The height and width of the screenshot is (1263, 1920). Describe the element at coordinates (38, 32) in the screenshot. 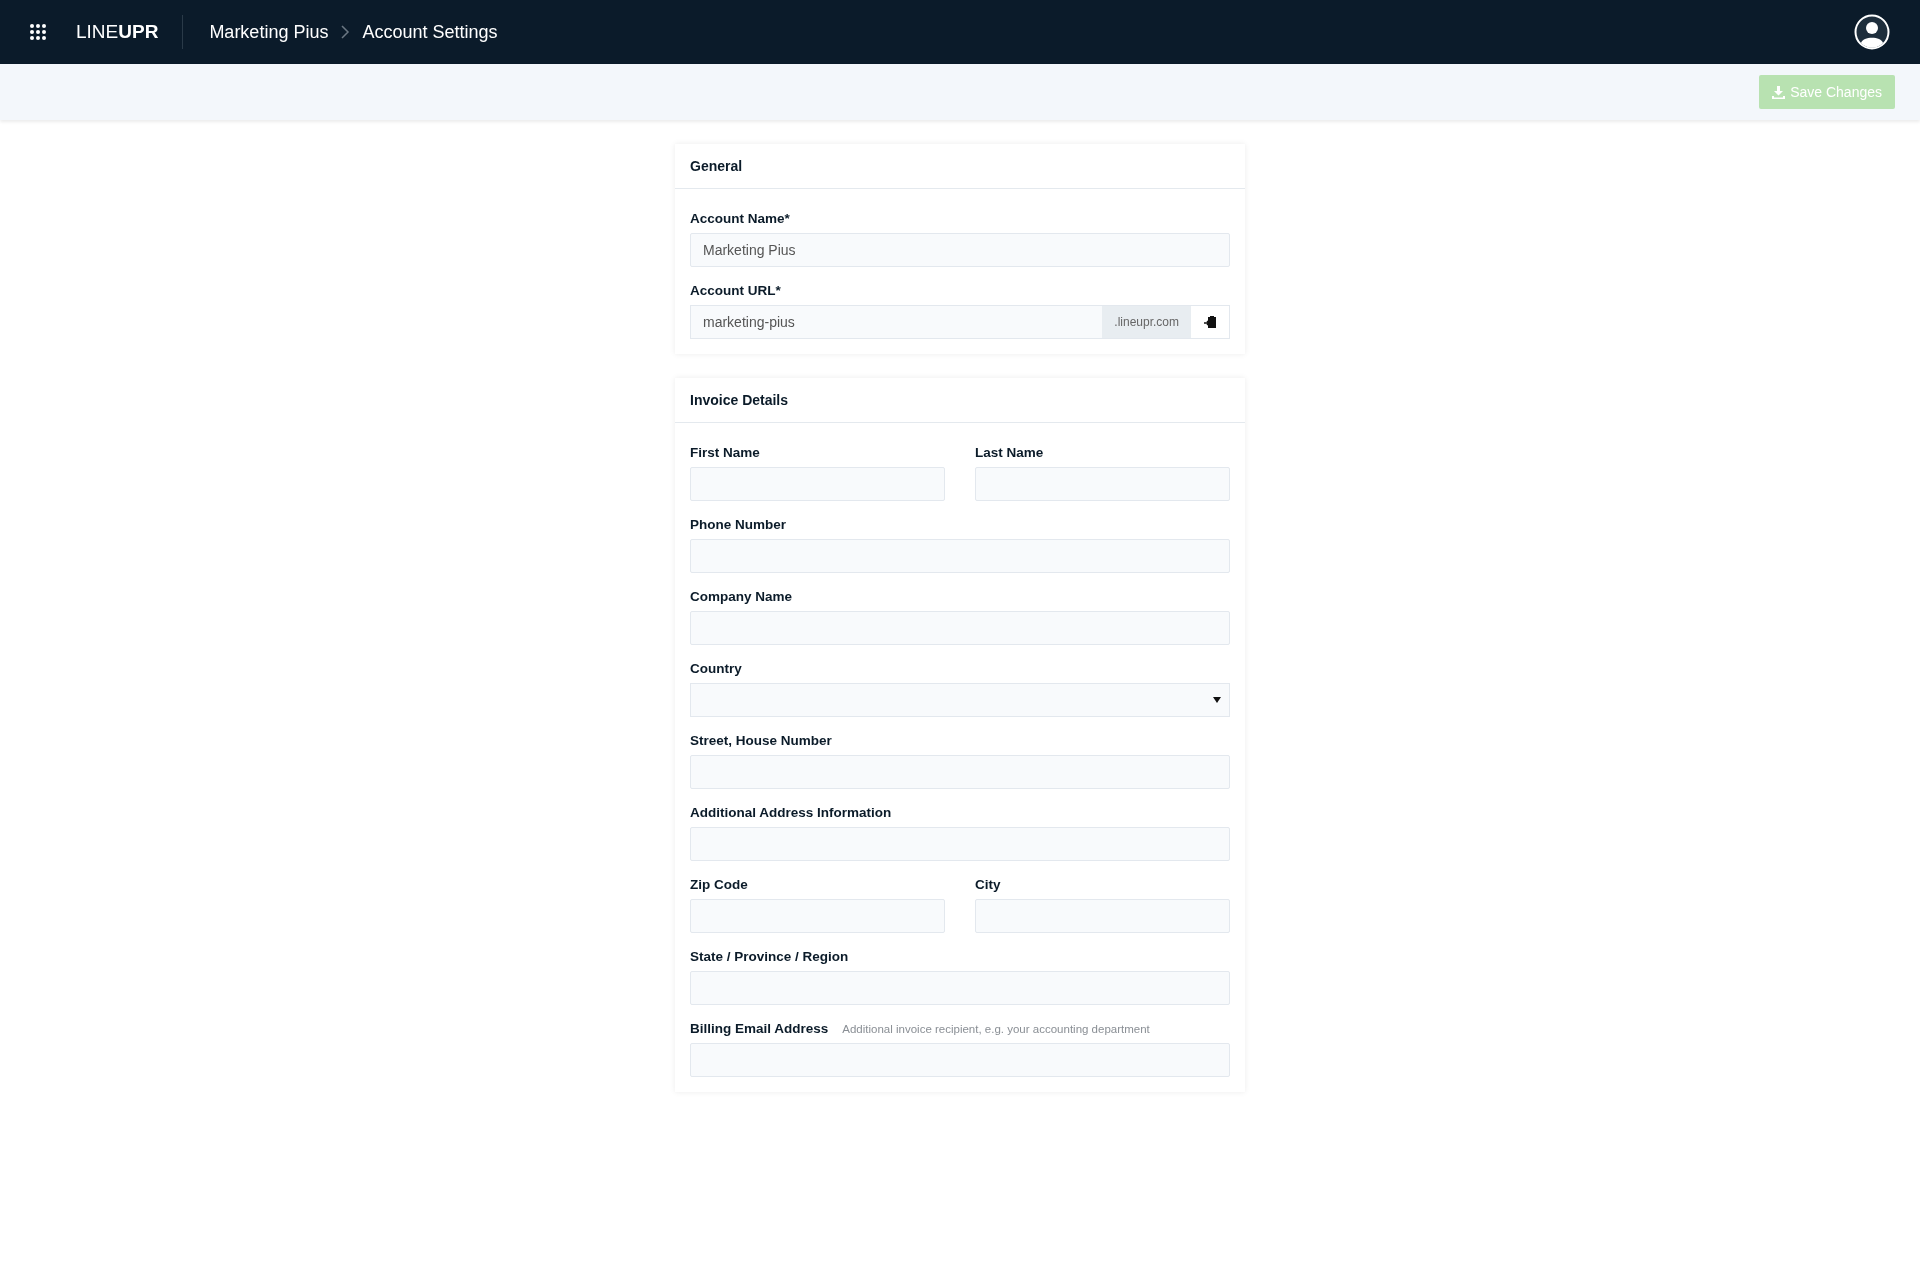

I see `apps-grid-icon` at that location.